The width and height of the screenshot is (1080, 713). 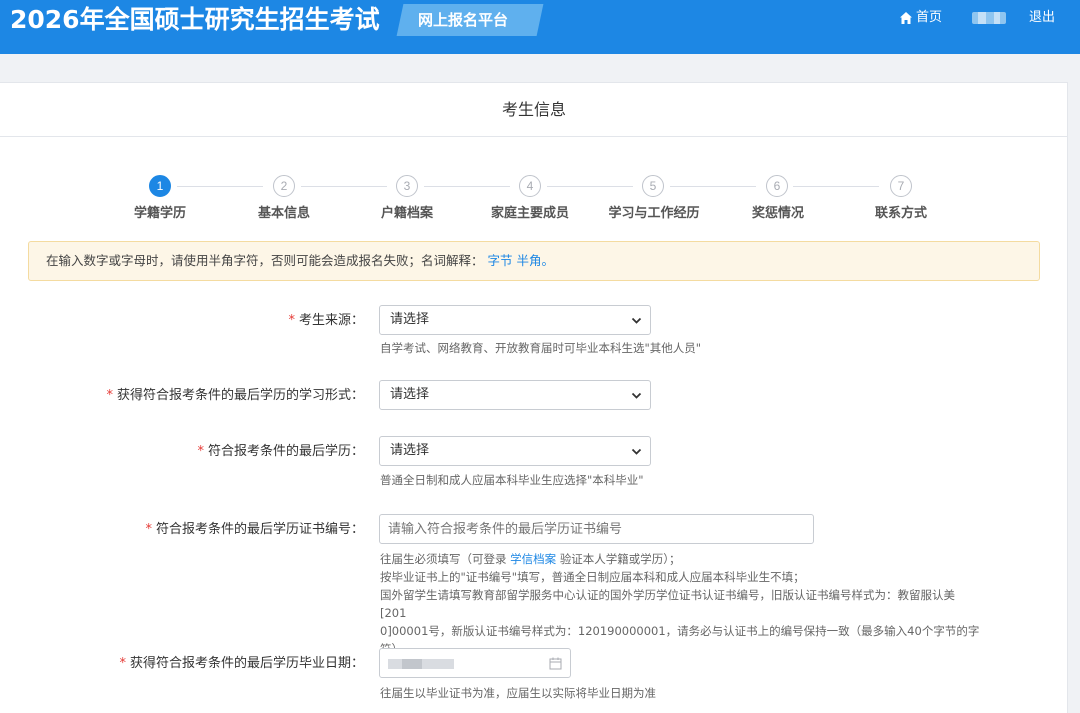 I want to click on notice-text: 在输入数字或字母时，请使用半角字符，否则可能会造成报名失败；名词解释：, so click(x=265, y=260).